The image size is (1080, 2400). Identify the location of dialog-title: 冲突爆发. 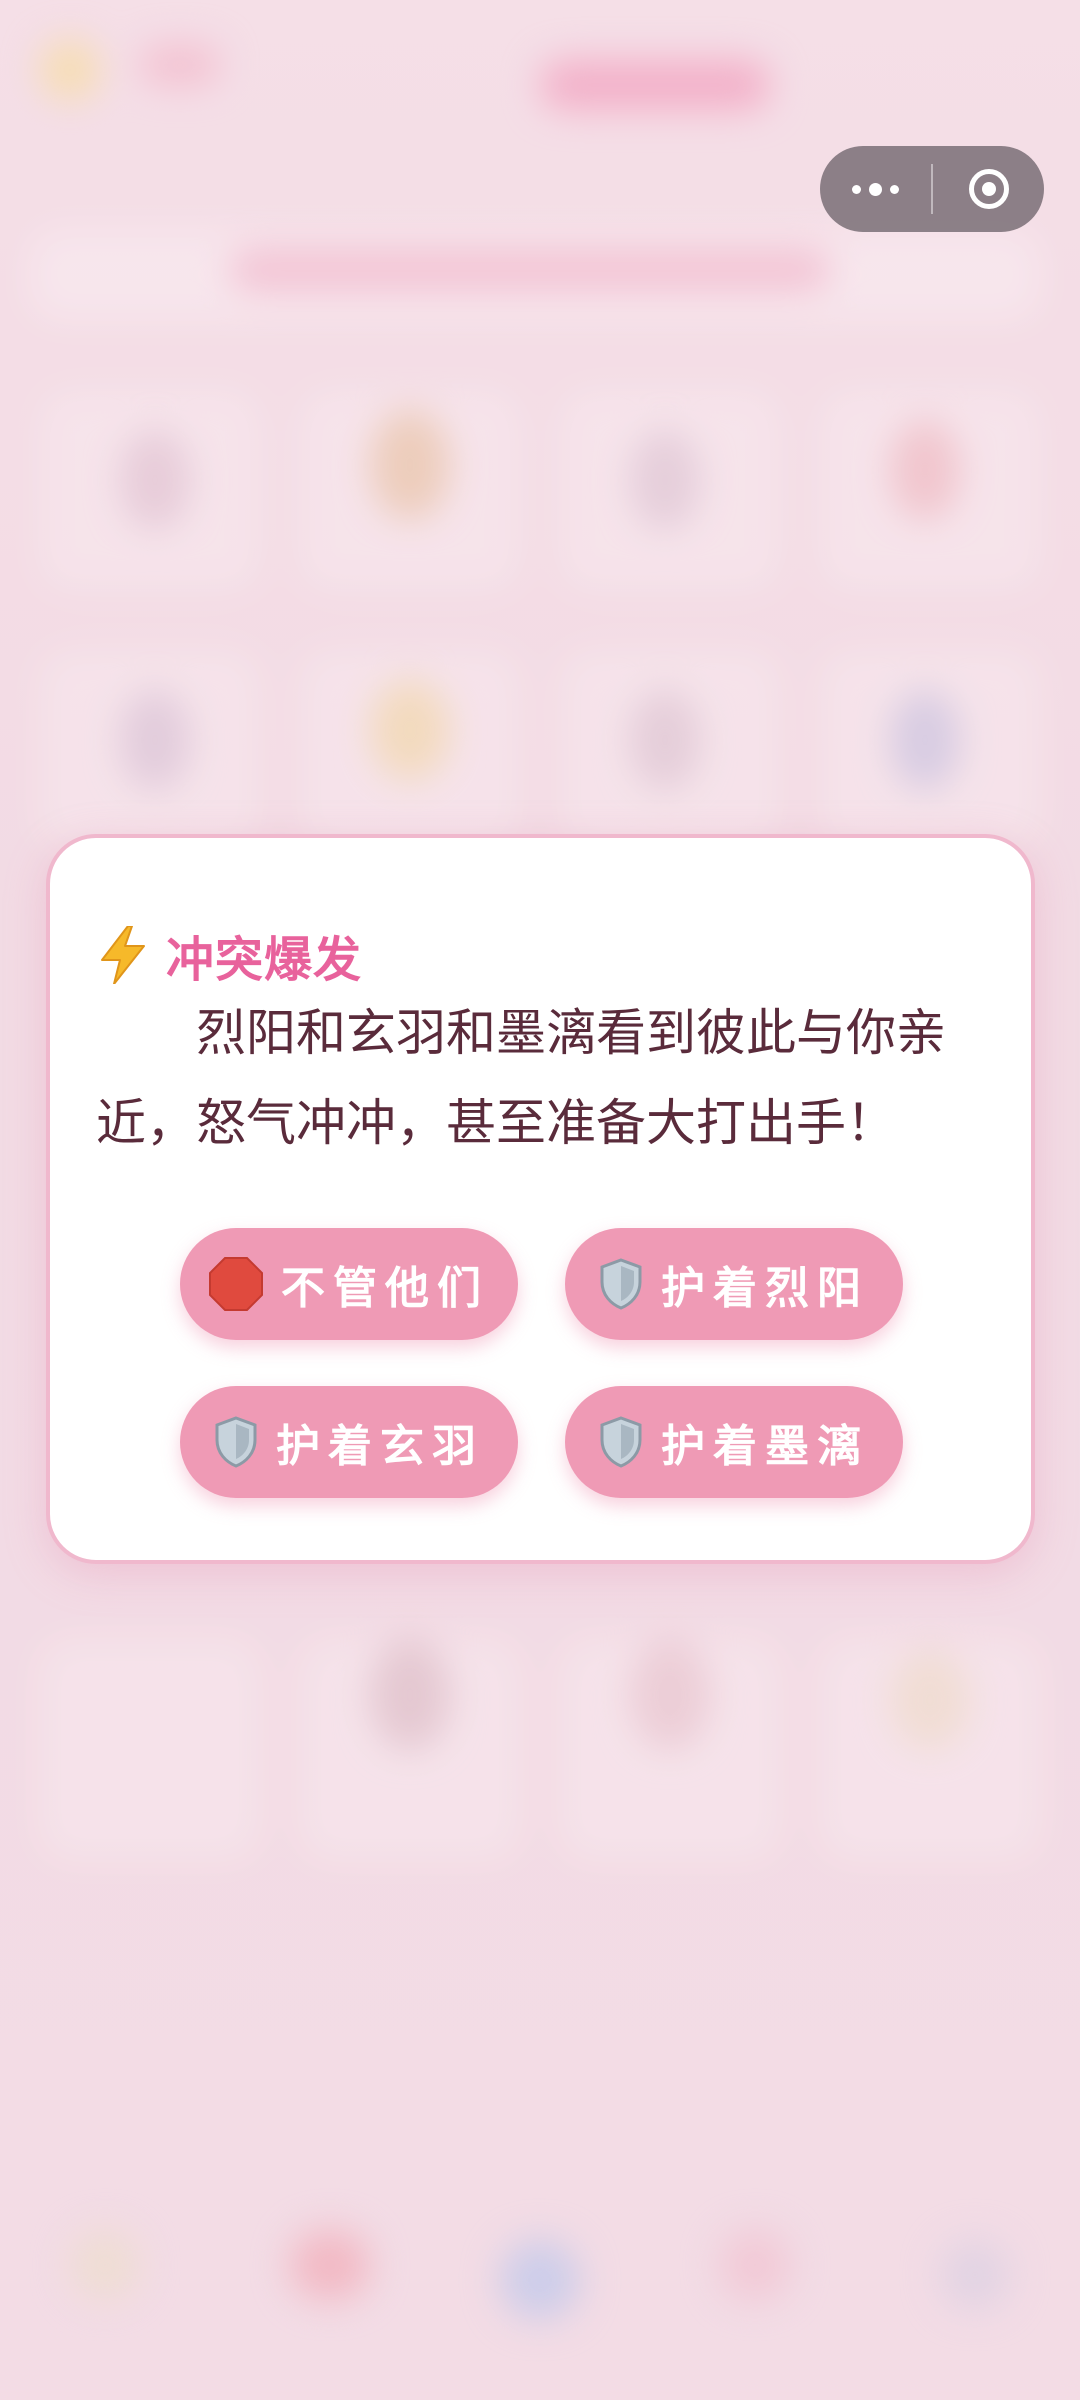
(230, 955).